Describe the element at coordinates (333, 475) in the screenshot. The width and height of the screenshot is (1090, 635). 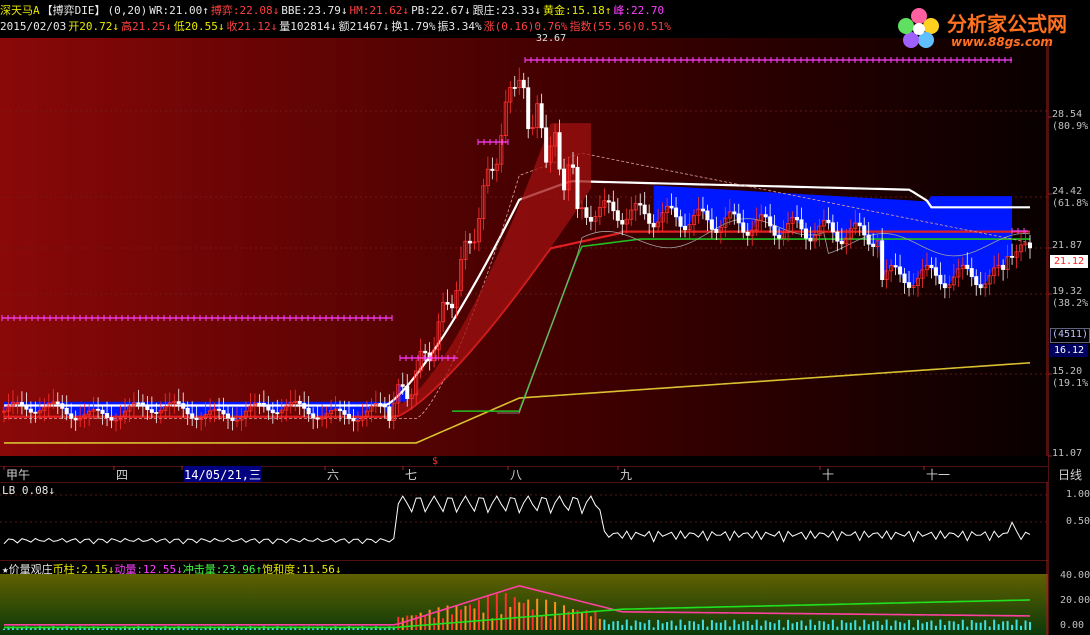
I see `date-tick-label: 六` at that location.